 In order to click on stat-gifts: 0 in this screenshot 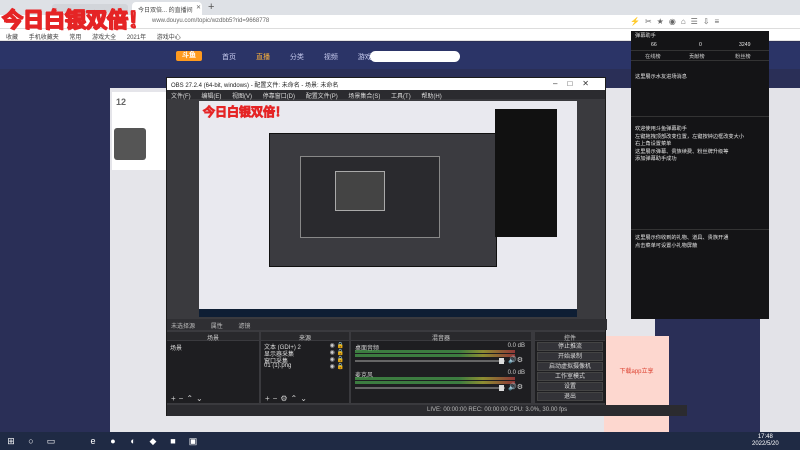, I will do `click(700, 45)`.